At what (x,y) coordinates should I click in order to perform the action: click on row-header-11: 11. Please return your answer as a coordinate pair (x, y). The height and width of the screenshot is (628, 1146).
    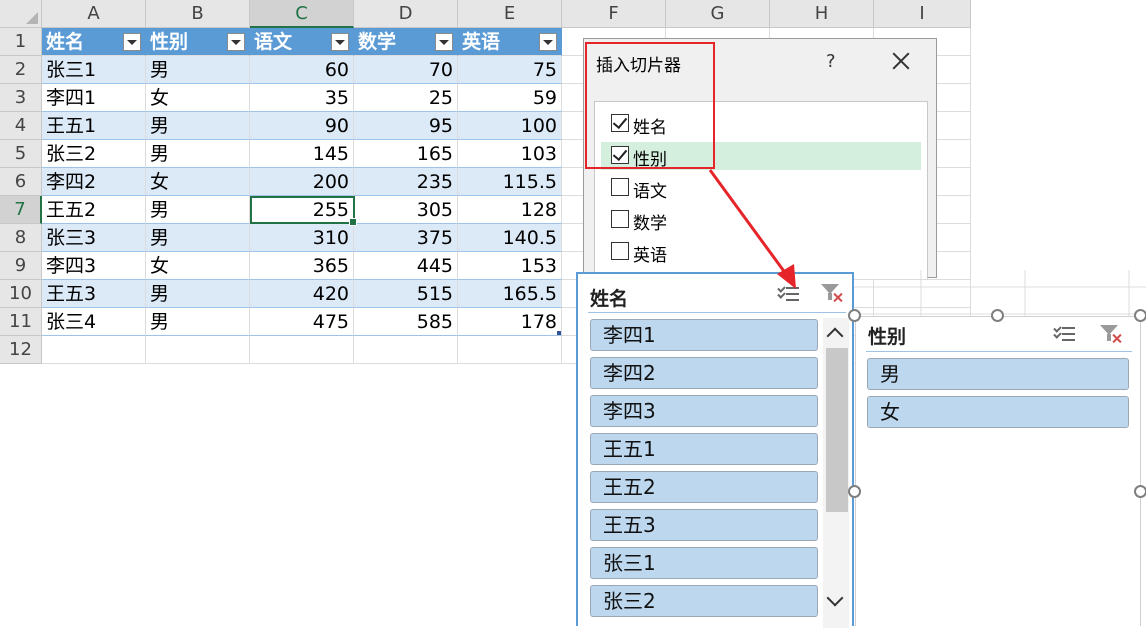
    Looking at the image, I should click on (21, 322).